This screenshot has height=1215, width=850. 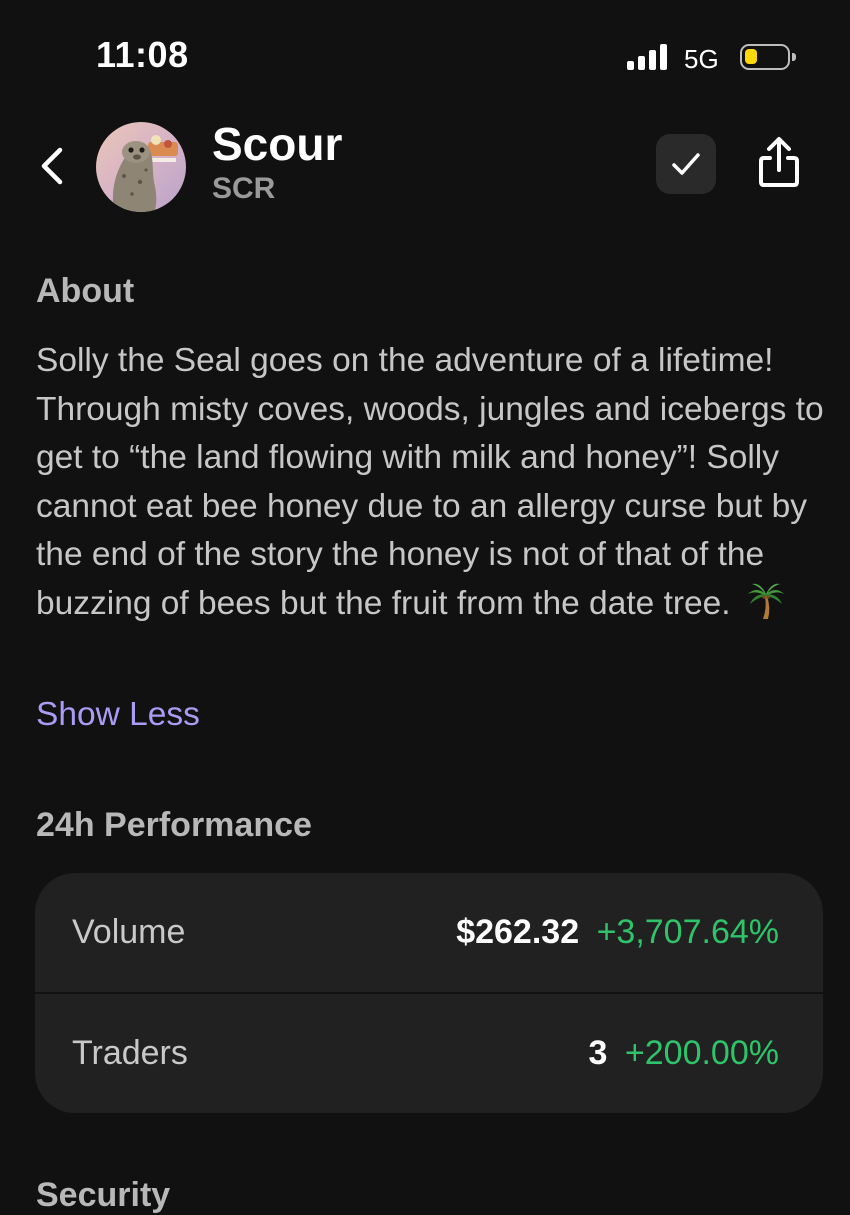 I want to click on chevron-left-icon, so click(x=52, y=166).